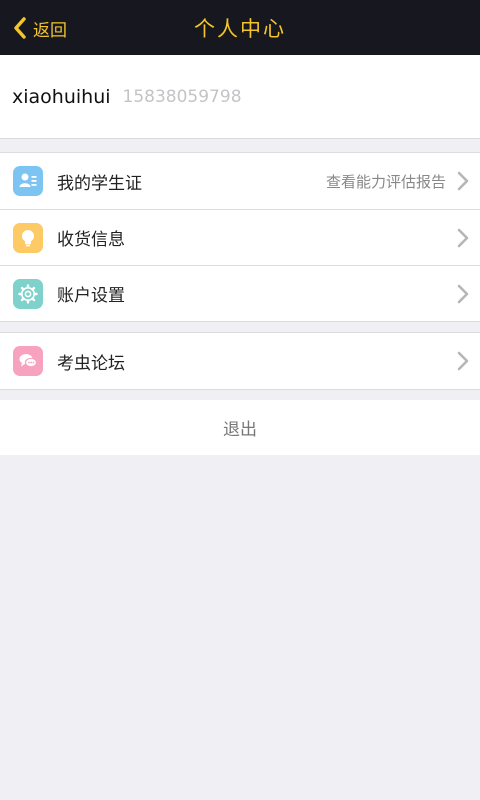 Image resolution: width=480 pixels, height=800 pixels. I want to click on student-card-icon, so click(28, 181).